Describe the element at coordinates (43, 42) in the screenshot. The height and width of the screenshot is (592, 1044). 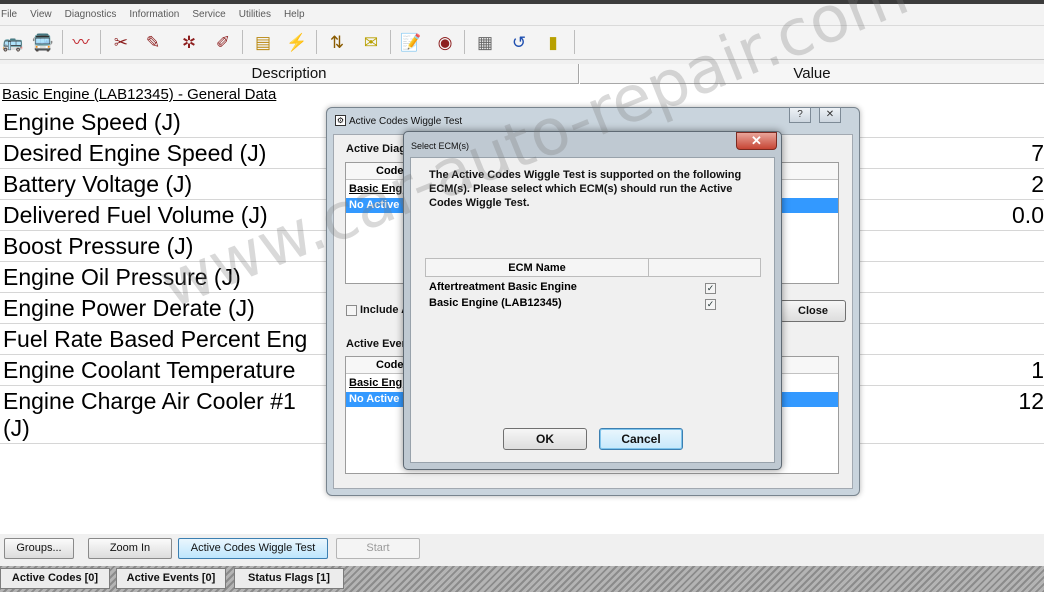
I see `vehicle-alt-icon: 🚍` at that location.